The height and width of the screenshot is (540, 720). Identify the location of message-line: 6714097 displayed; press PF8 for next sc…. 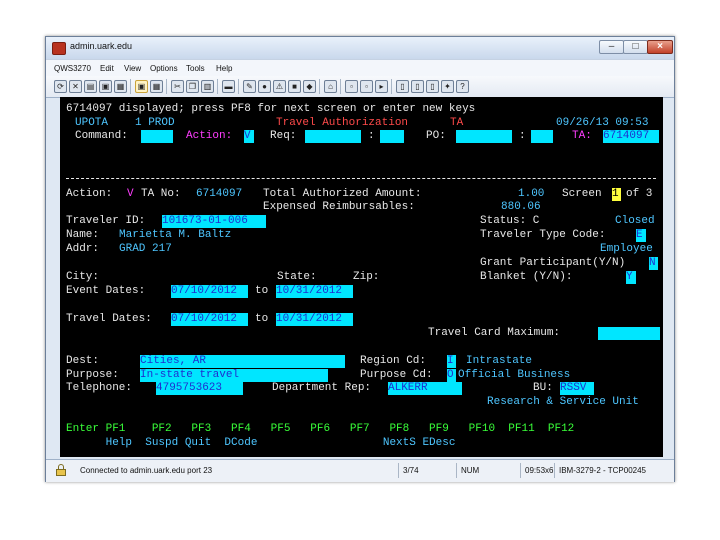
(271, 109).